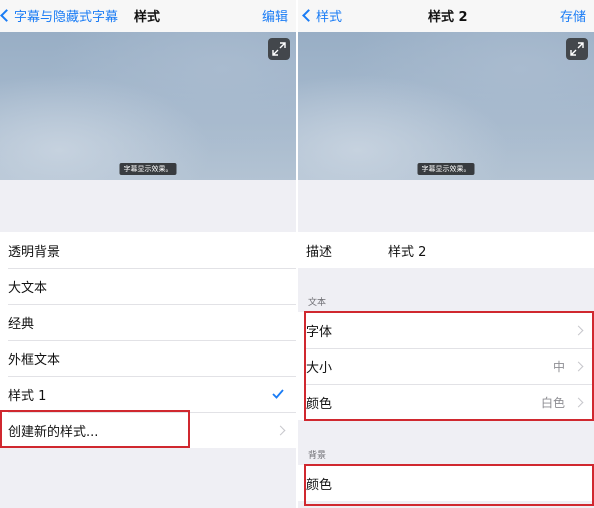 The image size is (594, 508). What do you see at coordinates (148, 394) in the screenshot?
I see `style-item-style-1: 样式 1` at bounding box center [148, 394].